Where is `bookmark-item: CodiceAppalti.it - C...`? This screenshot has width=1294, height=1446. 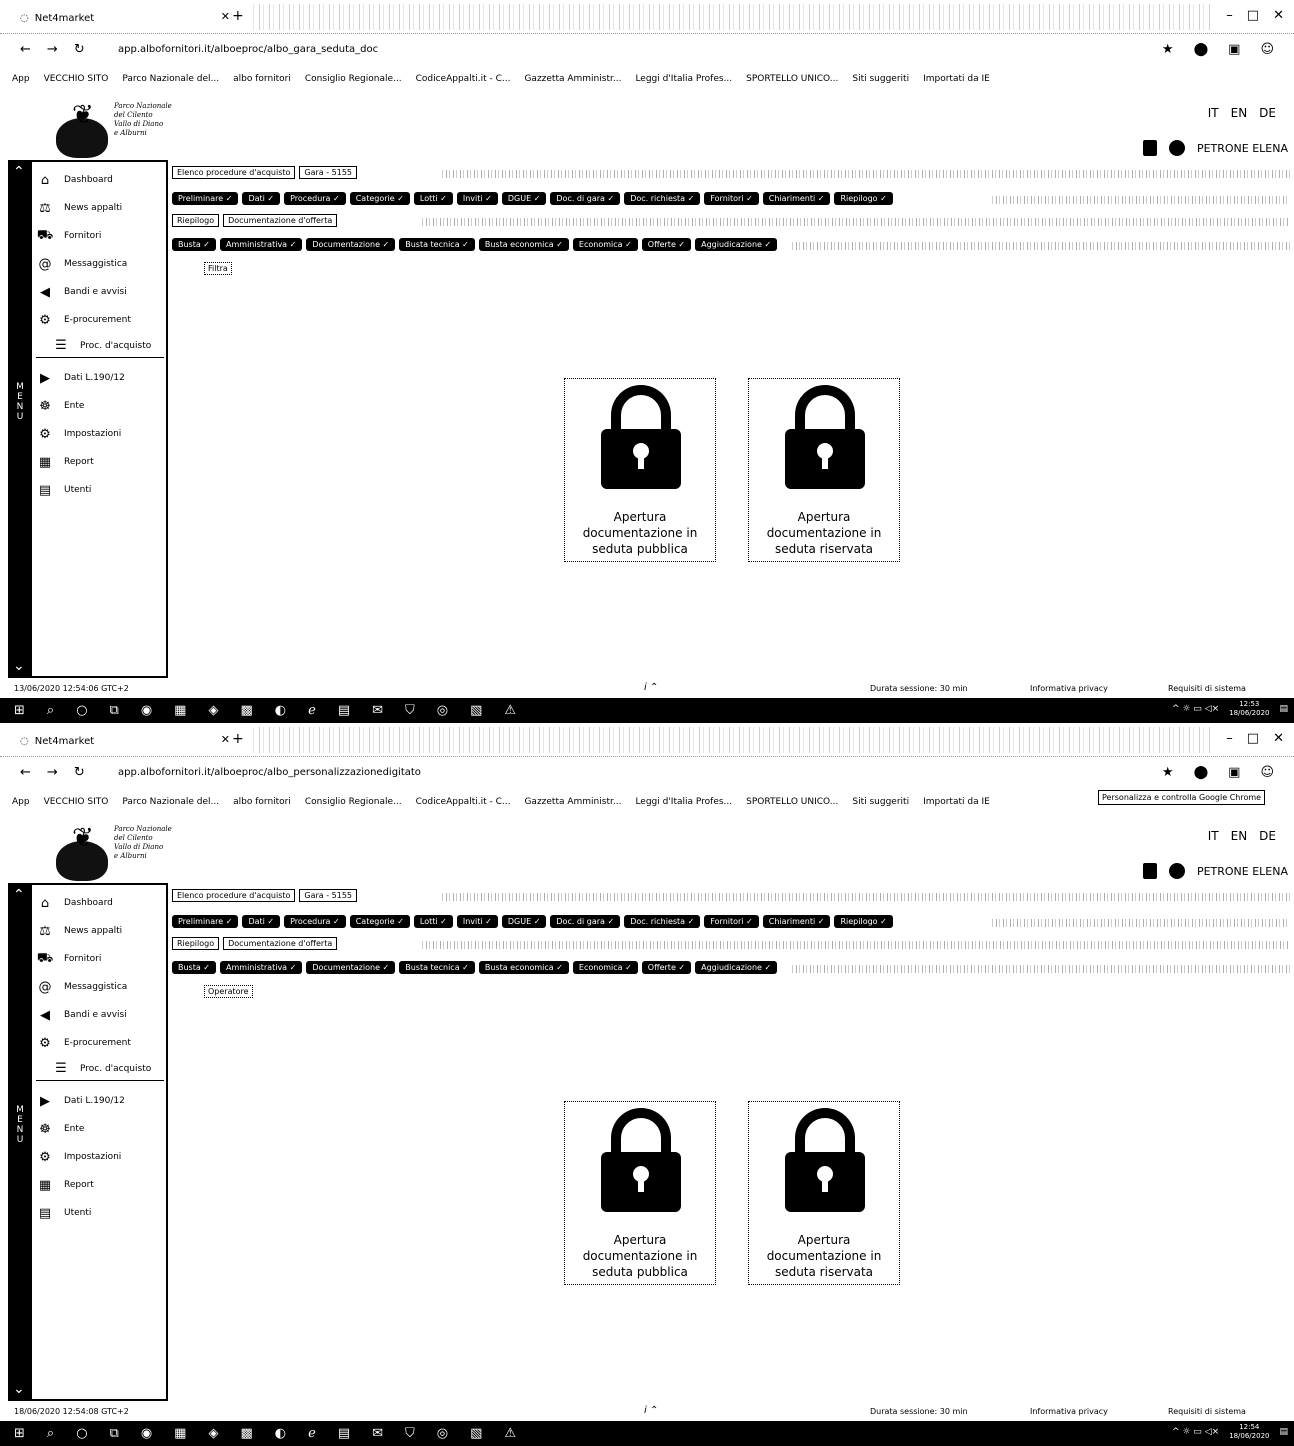
bookmark-item: CodiceAppalti.it - C... is located at coordinates (463, 79).